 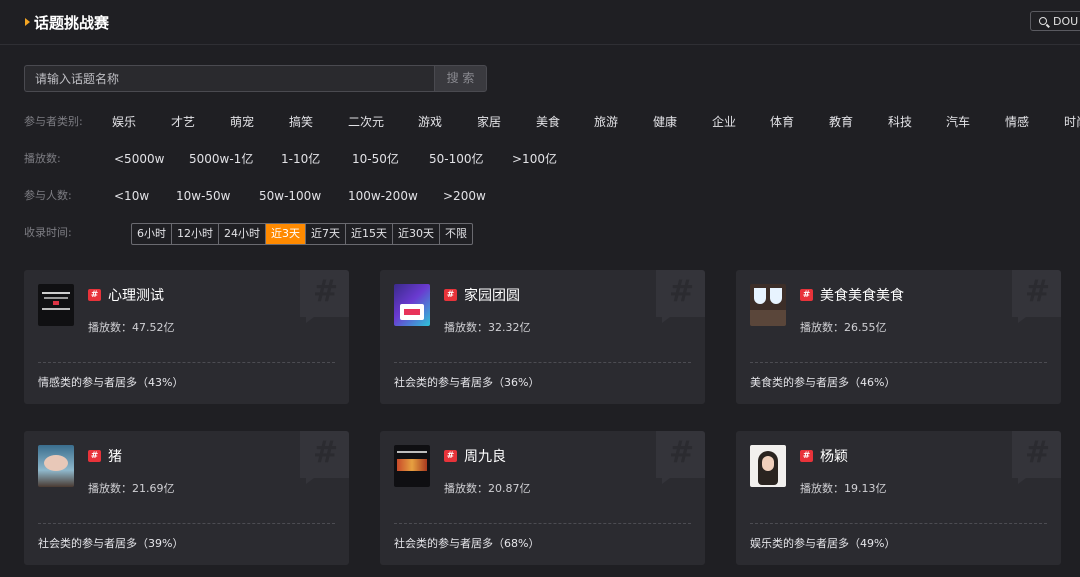 I want to click on topic-summary: 社会类的参与者居多（36%）, so click(x=467, y=382).